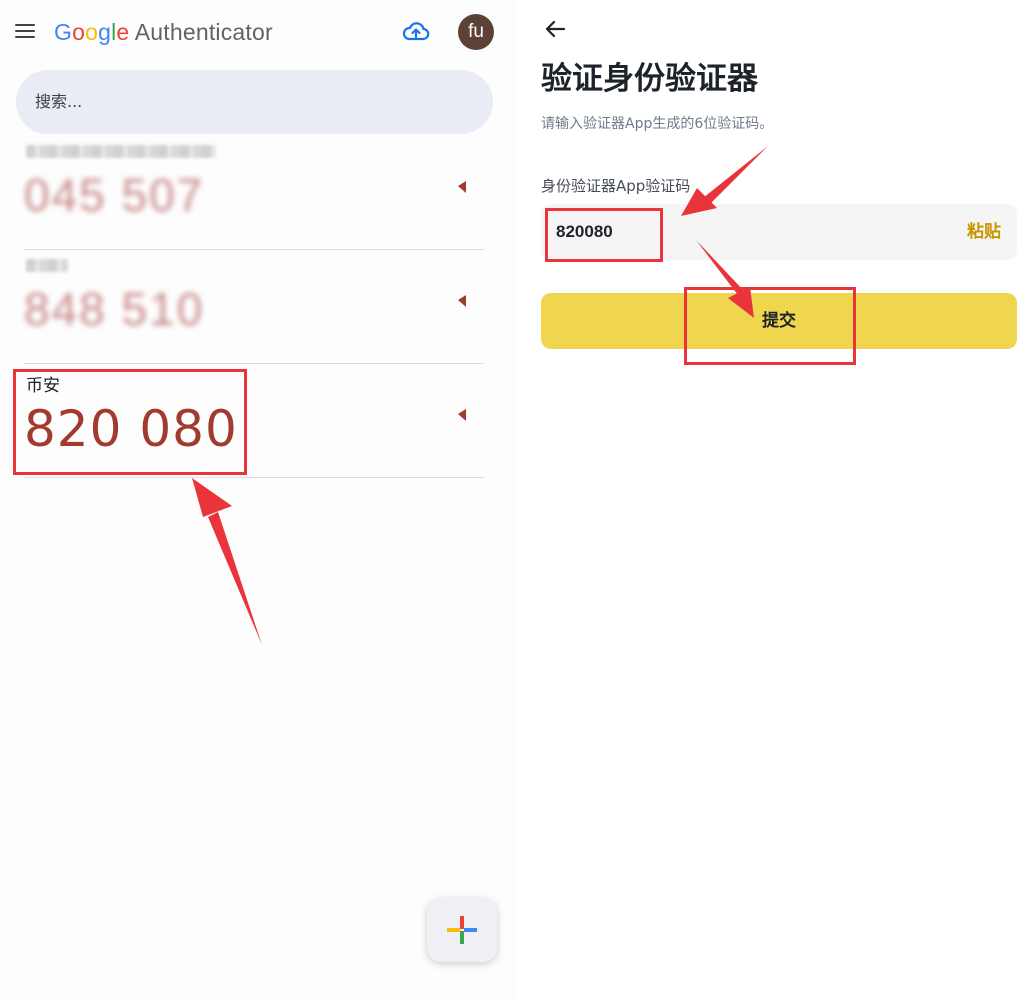  What do you see at coordinates (254, 192) in the screenshot?
I see `account-entry: 045 507` at bounding box center [254, 192].